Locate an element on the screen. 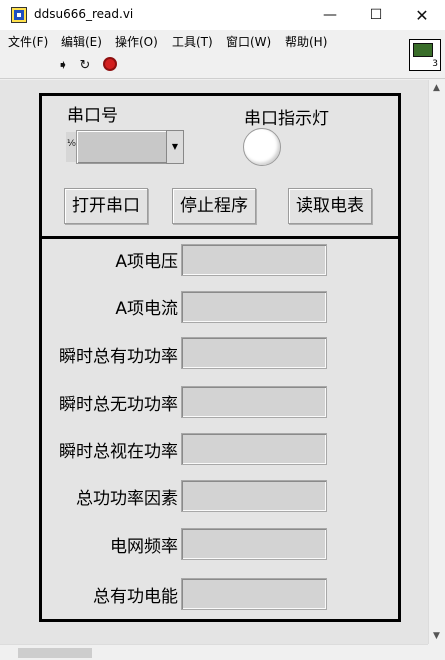 The width and height of the screenshot is (445, 660). scroll-up-icon: ▲ is located at coordinates (436, 88).